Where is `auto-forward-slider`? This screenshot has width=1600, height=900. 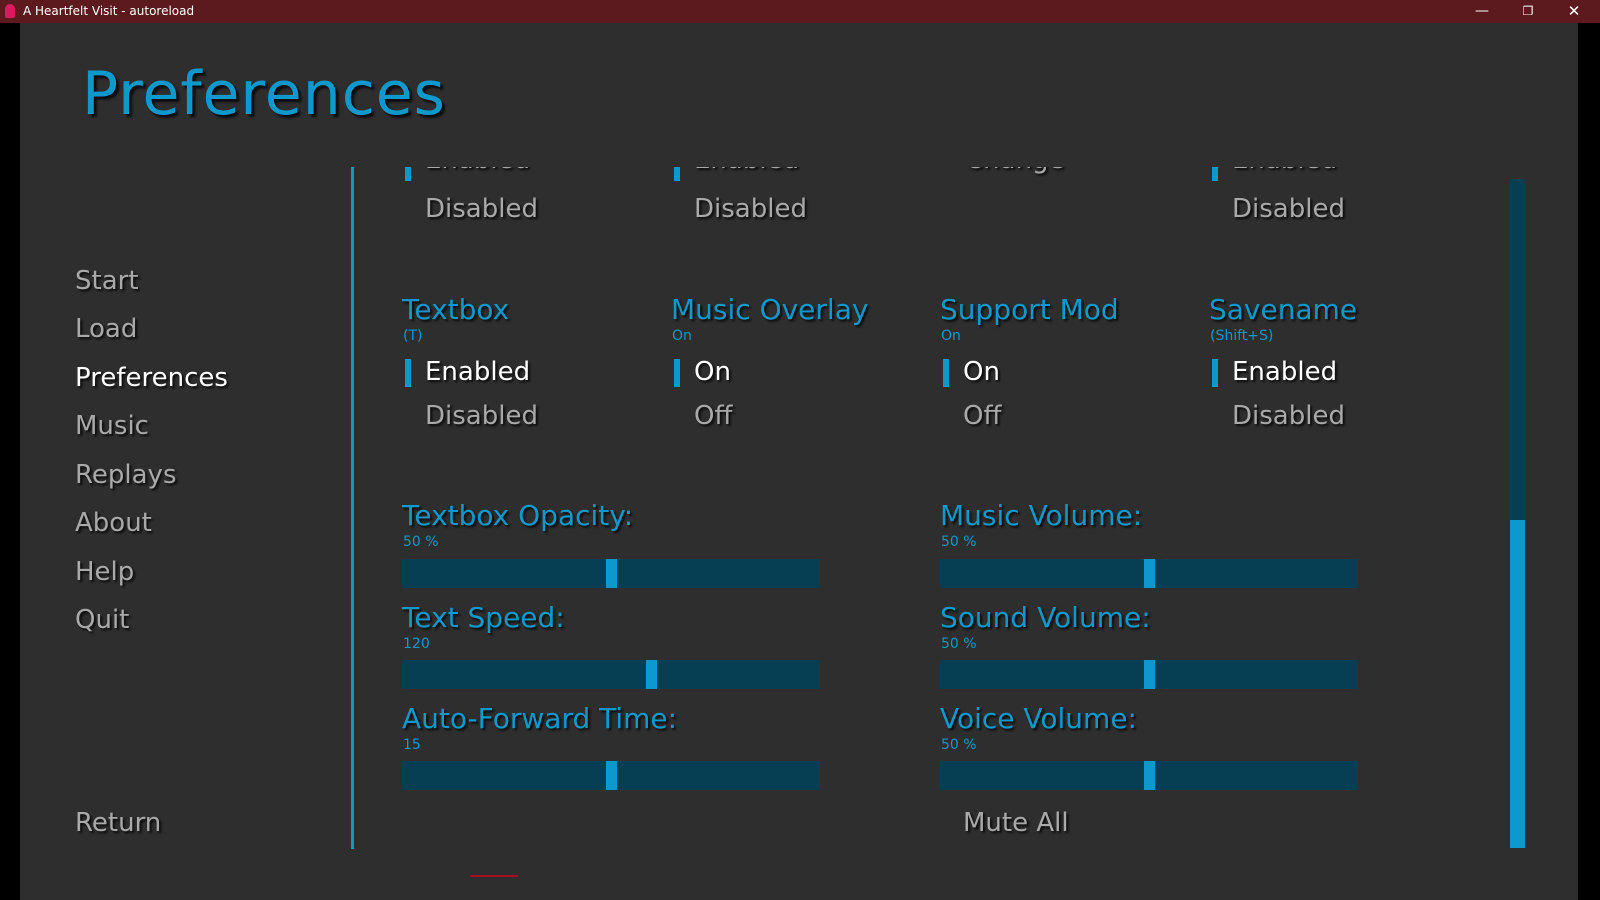
auto-forward-slider is located at coordinates (611, 775).